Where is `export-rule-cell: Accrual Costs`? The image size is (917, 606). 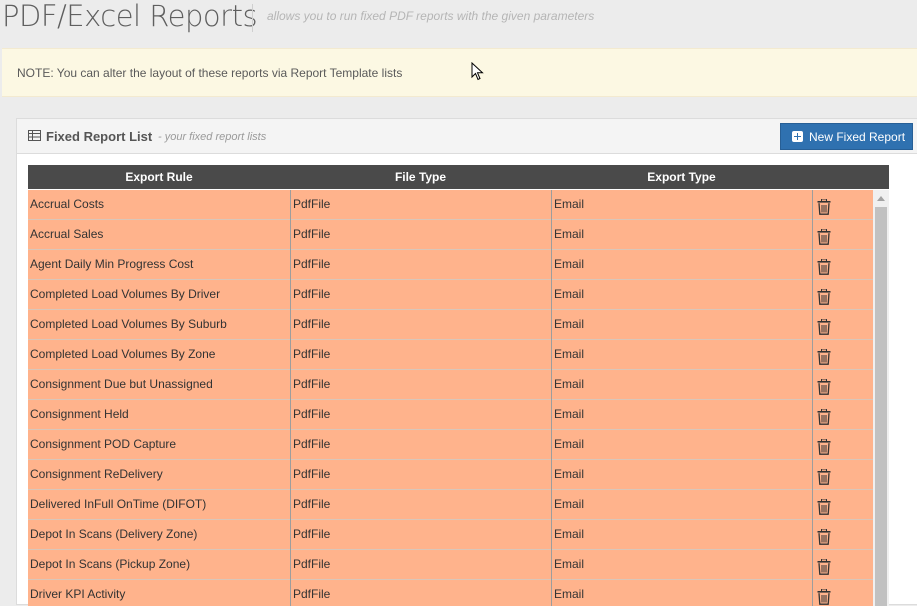
export-rule-cell: Accrual Costs is located at coordinates (67, 204).